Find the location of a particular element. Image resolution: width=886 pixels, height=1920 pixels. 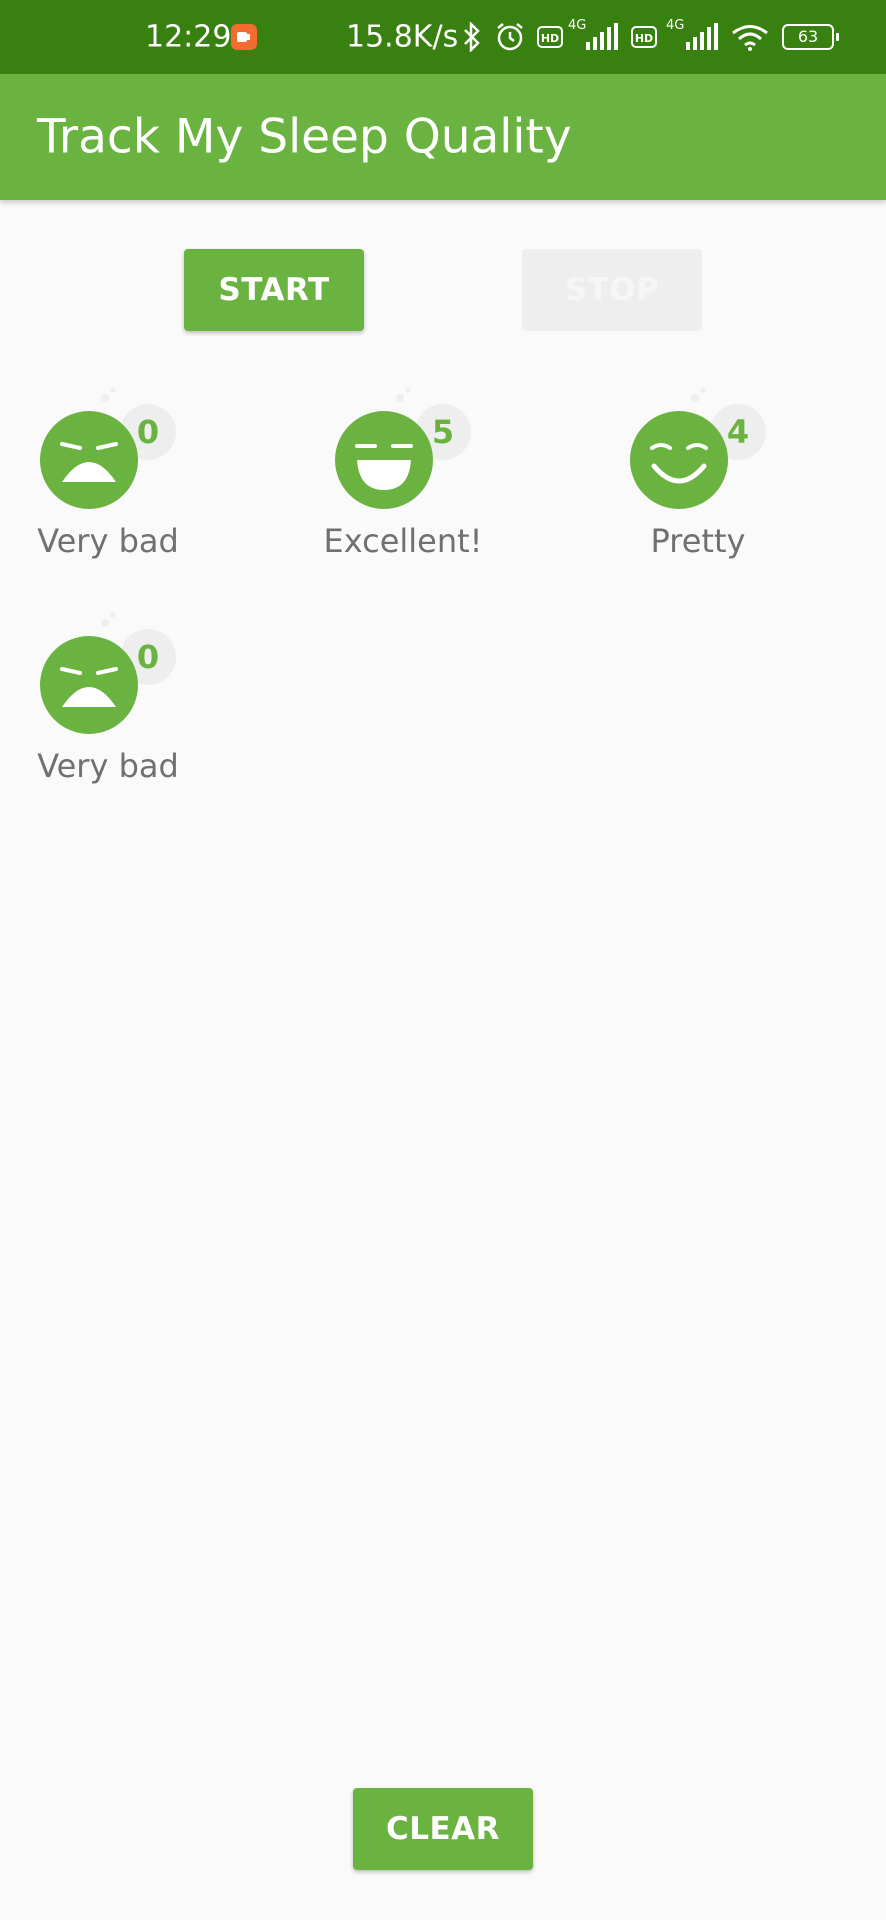

network-type-2: 4G is located at coordinates (675, 25).